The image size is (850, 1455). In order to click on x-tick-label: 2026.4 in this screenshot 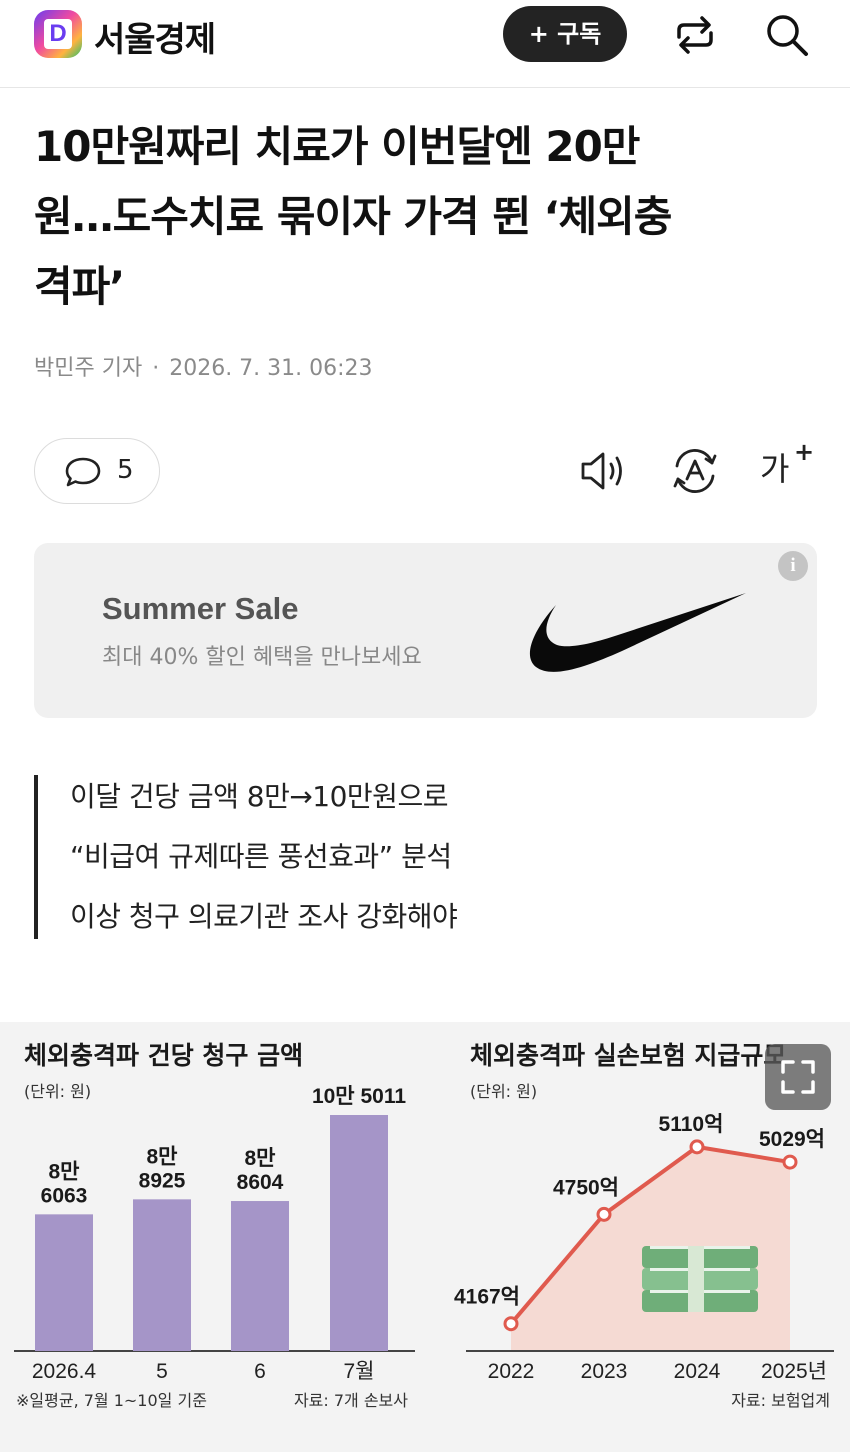, I will do `click(64, 1371)`.